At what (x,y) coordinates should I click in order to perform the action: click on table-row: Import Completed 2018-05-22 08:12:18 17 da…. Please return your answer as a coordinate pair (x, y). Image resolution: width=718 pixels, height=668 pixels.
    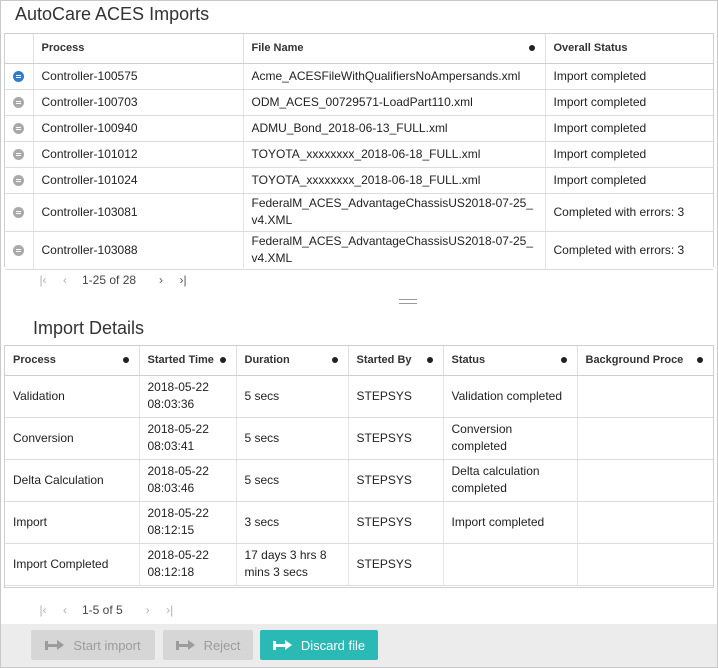
    Looking at the image, I should click on (359, 564).